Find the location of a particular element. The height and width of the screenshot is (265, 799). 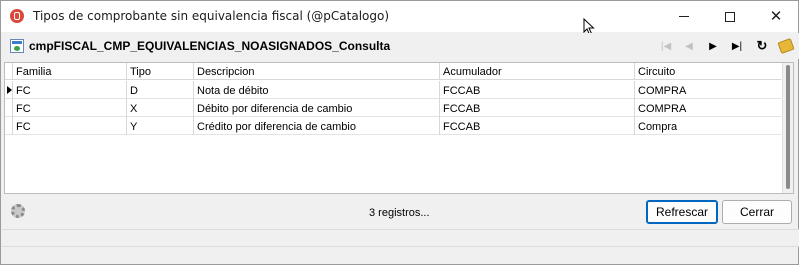

query-icon is located at coordinates (17, 46).